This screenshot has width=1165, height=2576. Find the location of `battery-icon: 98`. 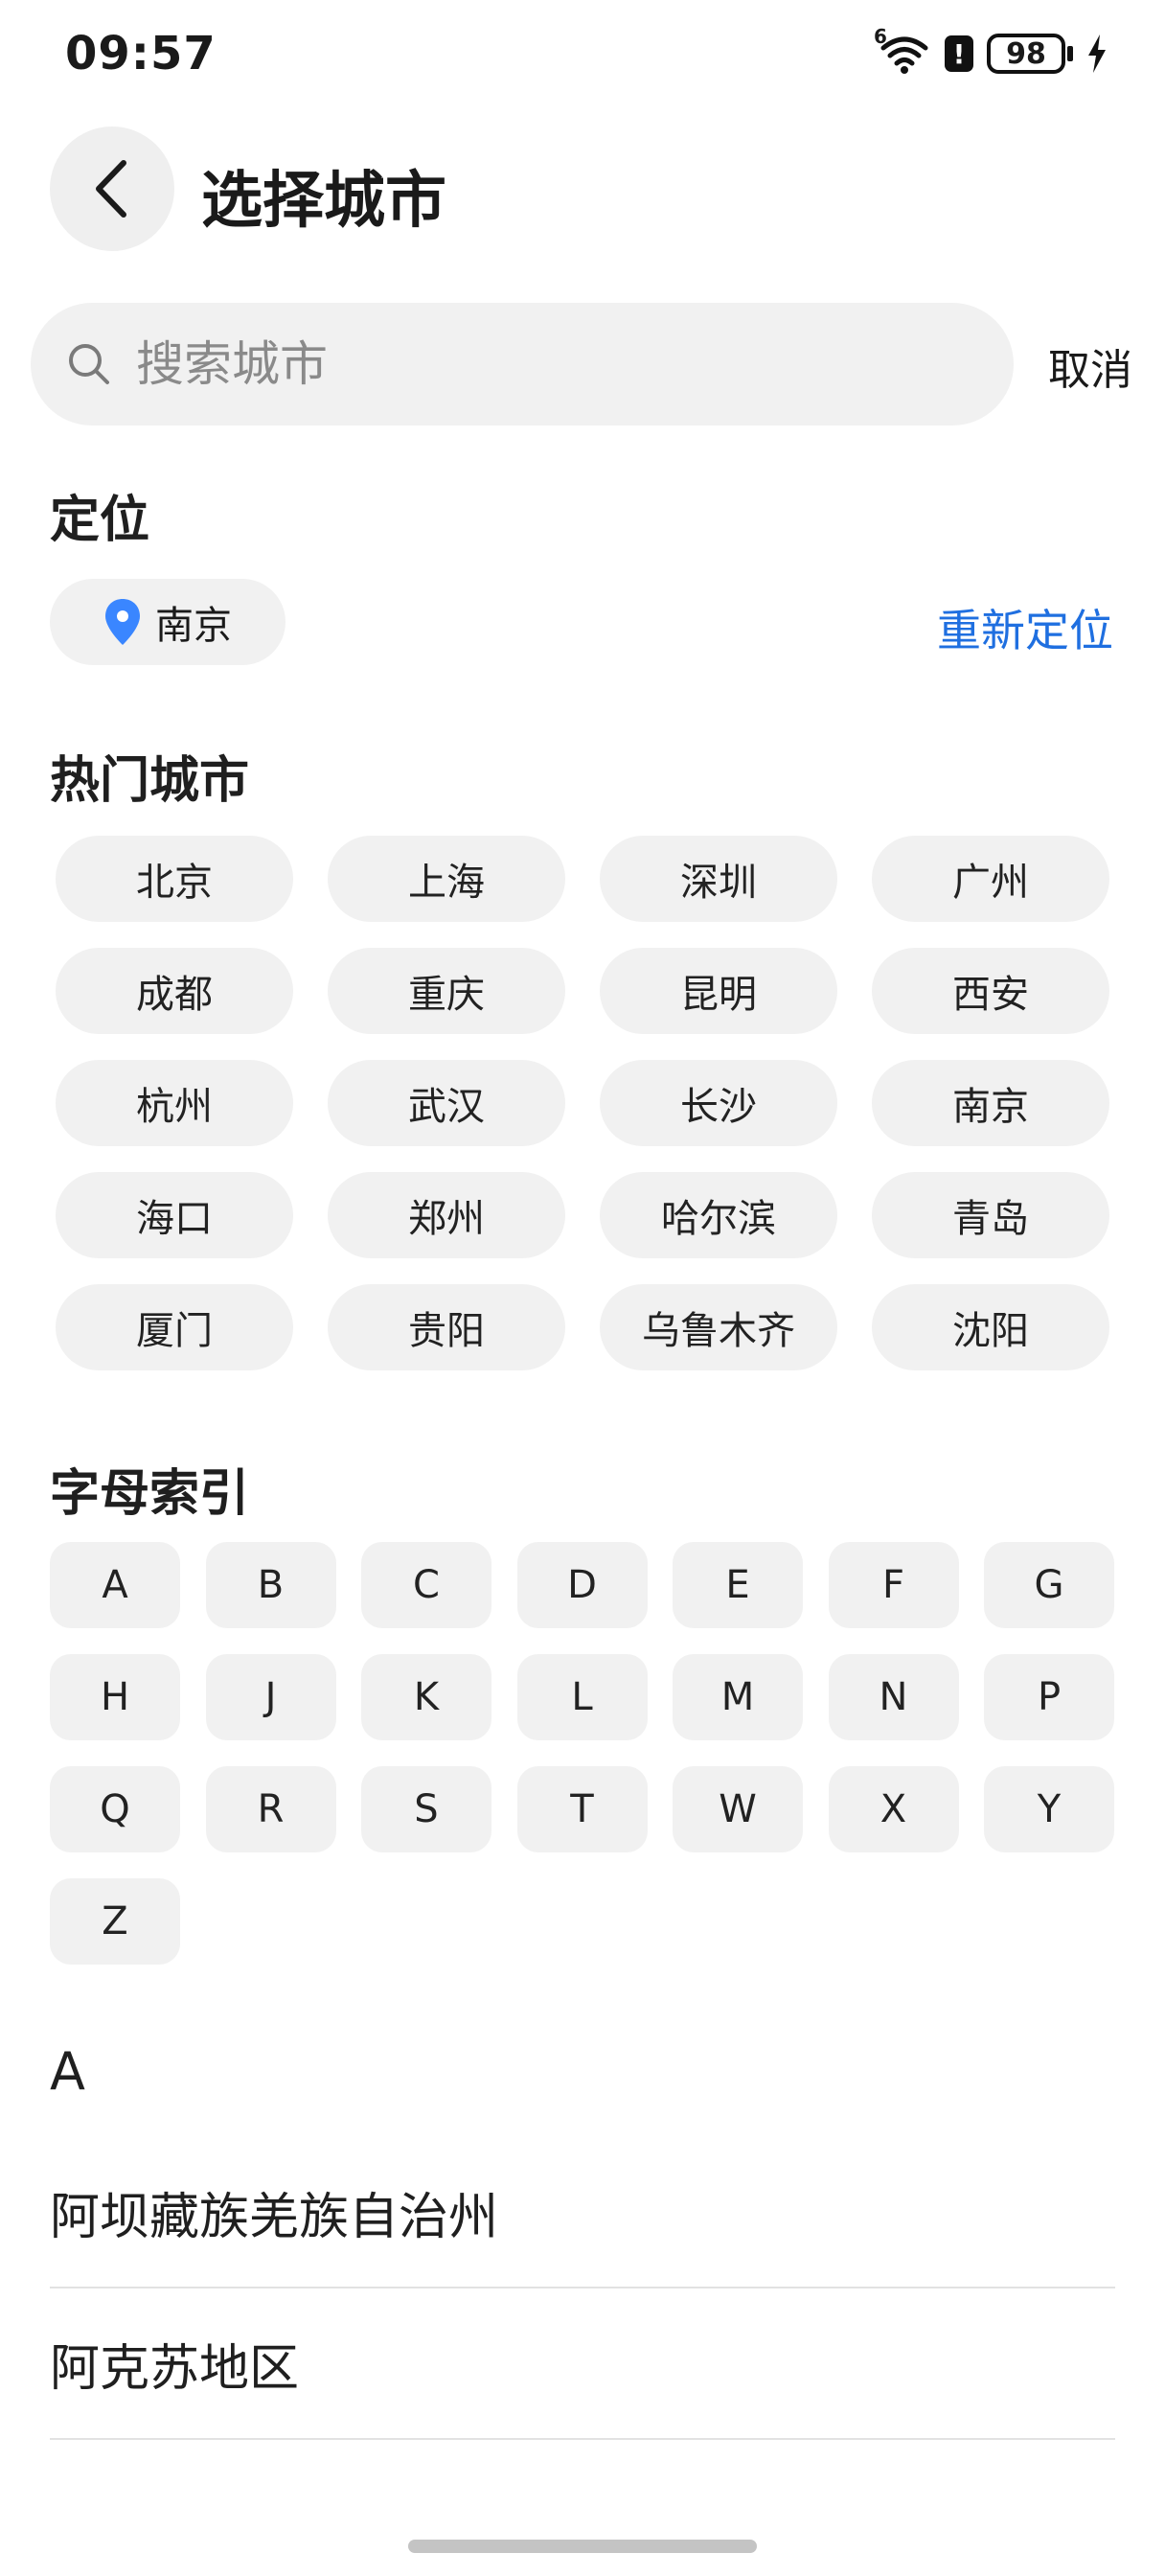

battery-icon: 98 is located at coordinates (1026, 54).